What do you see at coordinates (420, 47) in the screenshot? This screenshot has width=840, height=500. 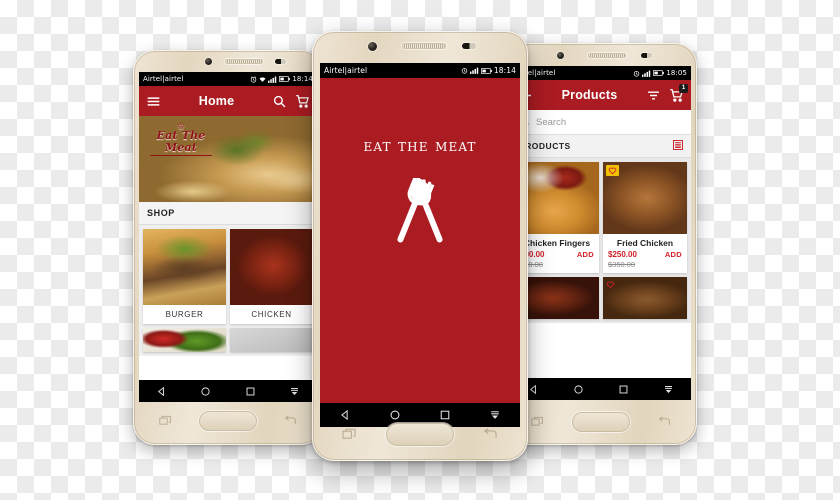 I see `phone-center-top-bezel` at bounding box center [420, 47].